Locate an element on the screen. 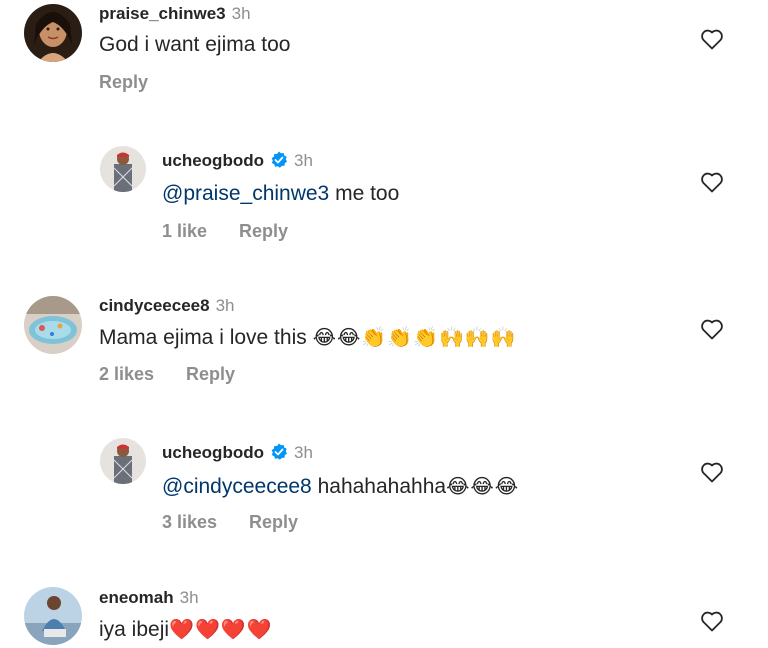 This screenshot has width=768, height=648. comment-body-text: hahahahahha is located at coordinates (379, 486).